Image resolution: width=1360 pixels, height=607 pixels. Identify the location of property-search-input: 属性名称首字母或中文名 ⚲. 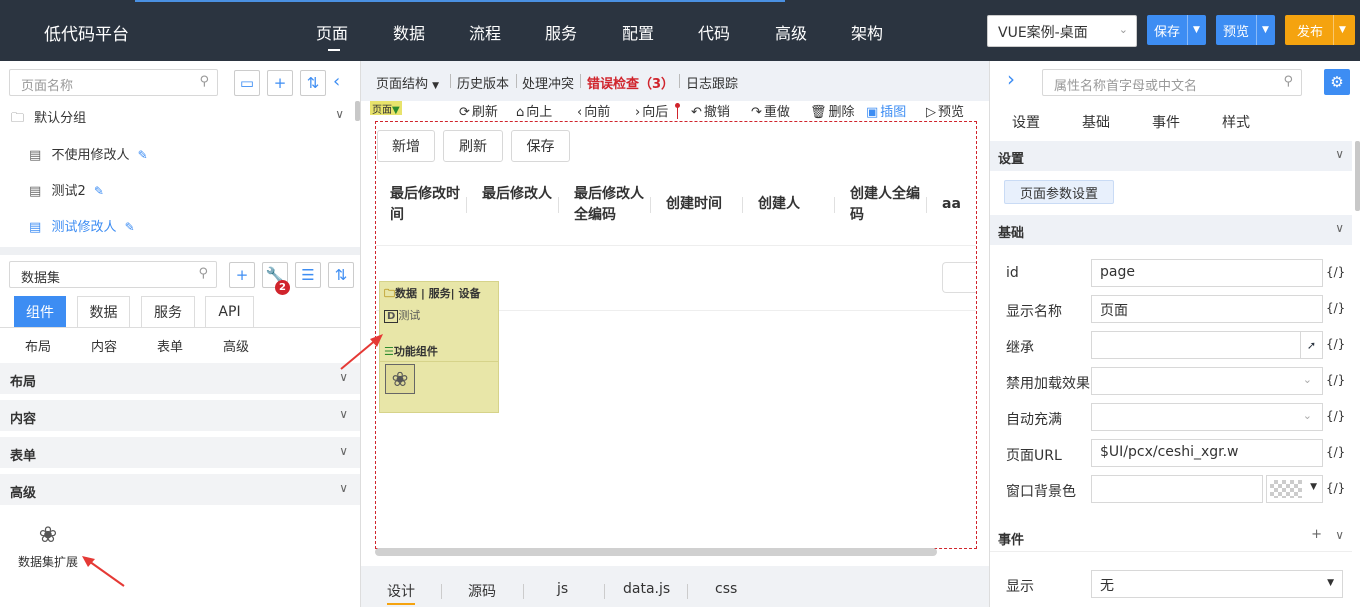
(1172, 82).